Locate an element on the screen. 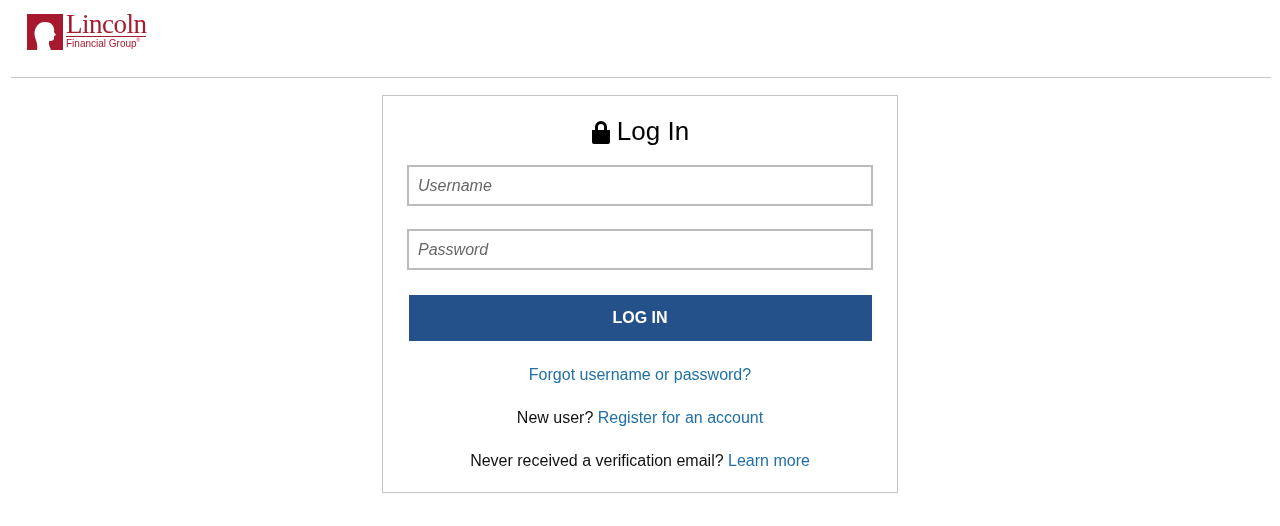 The image size is (1280, 526). account-prompt: New user? Register for an account is located at coordinates (640, 417).